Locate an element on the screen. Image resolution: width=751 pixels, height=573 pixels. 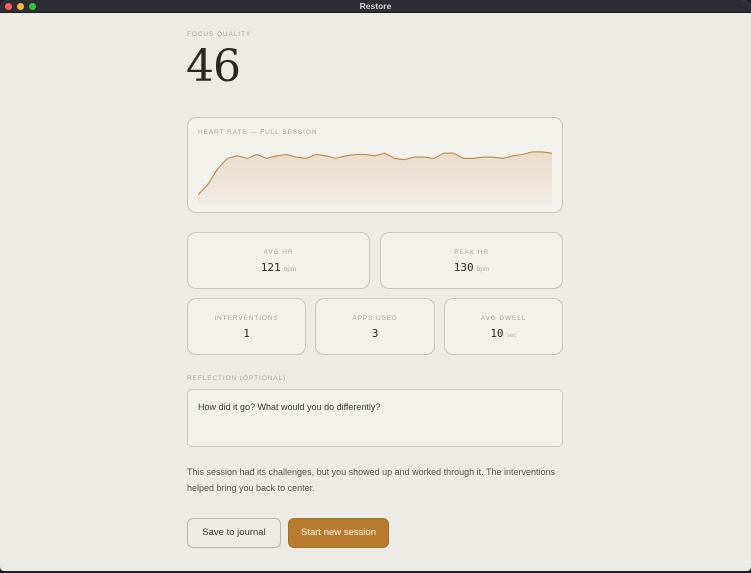
interventions-value: 1 is located at coordinates (246, 333).